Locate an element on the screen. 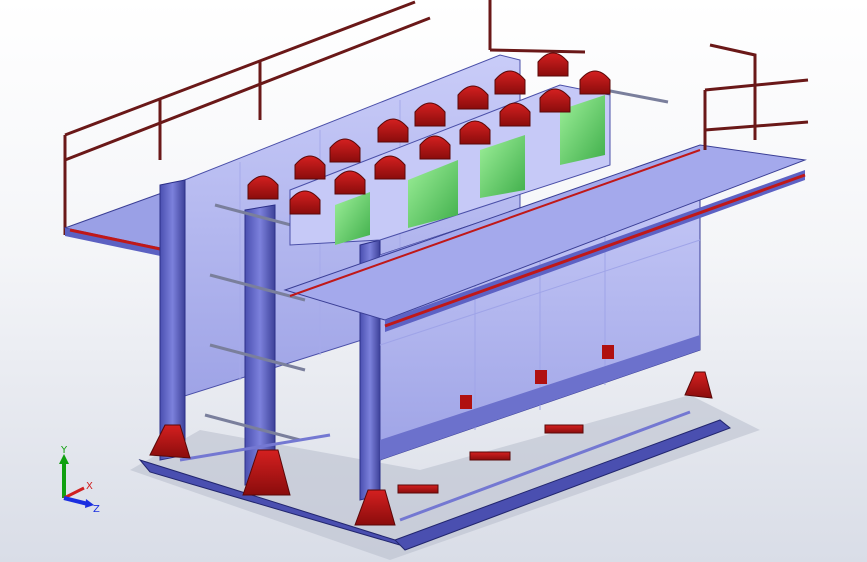 The width and height of the screenshot is (867, 562). coordinate-triad: Y X Z is located at coordinates (79, 480).